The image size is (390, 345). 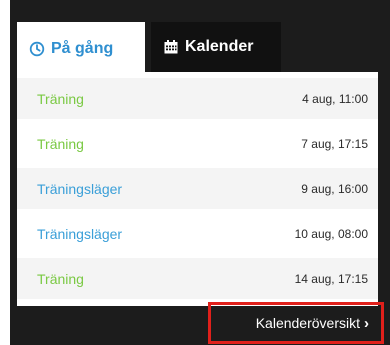 I want to click on list-item: Träningsläger 9 aug, 16:00, so click(x=197, y=188).